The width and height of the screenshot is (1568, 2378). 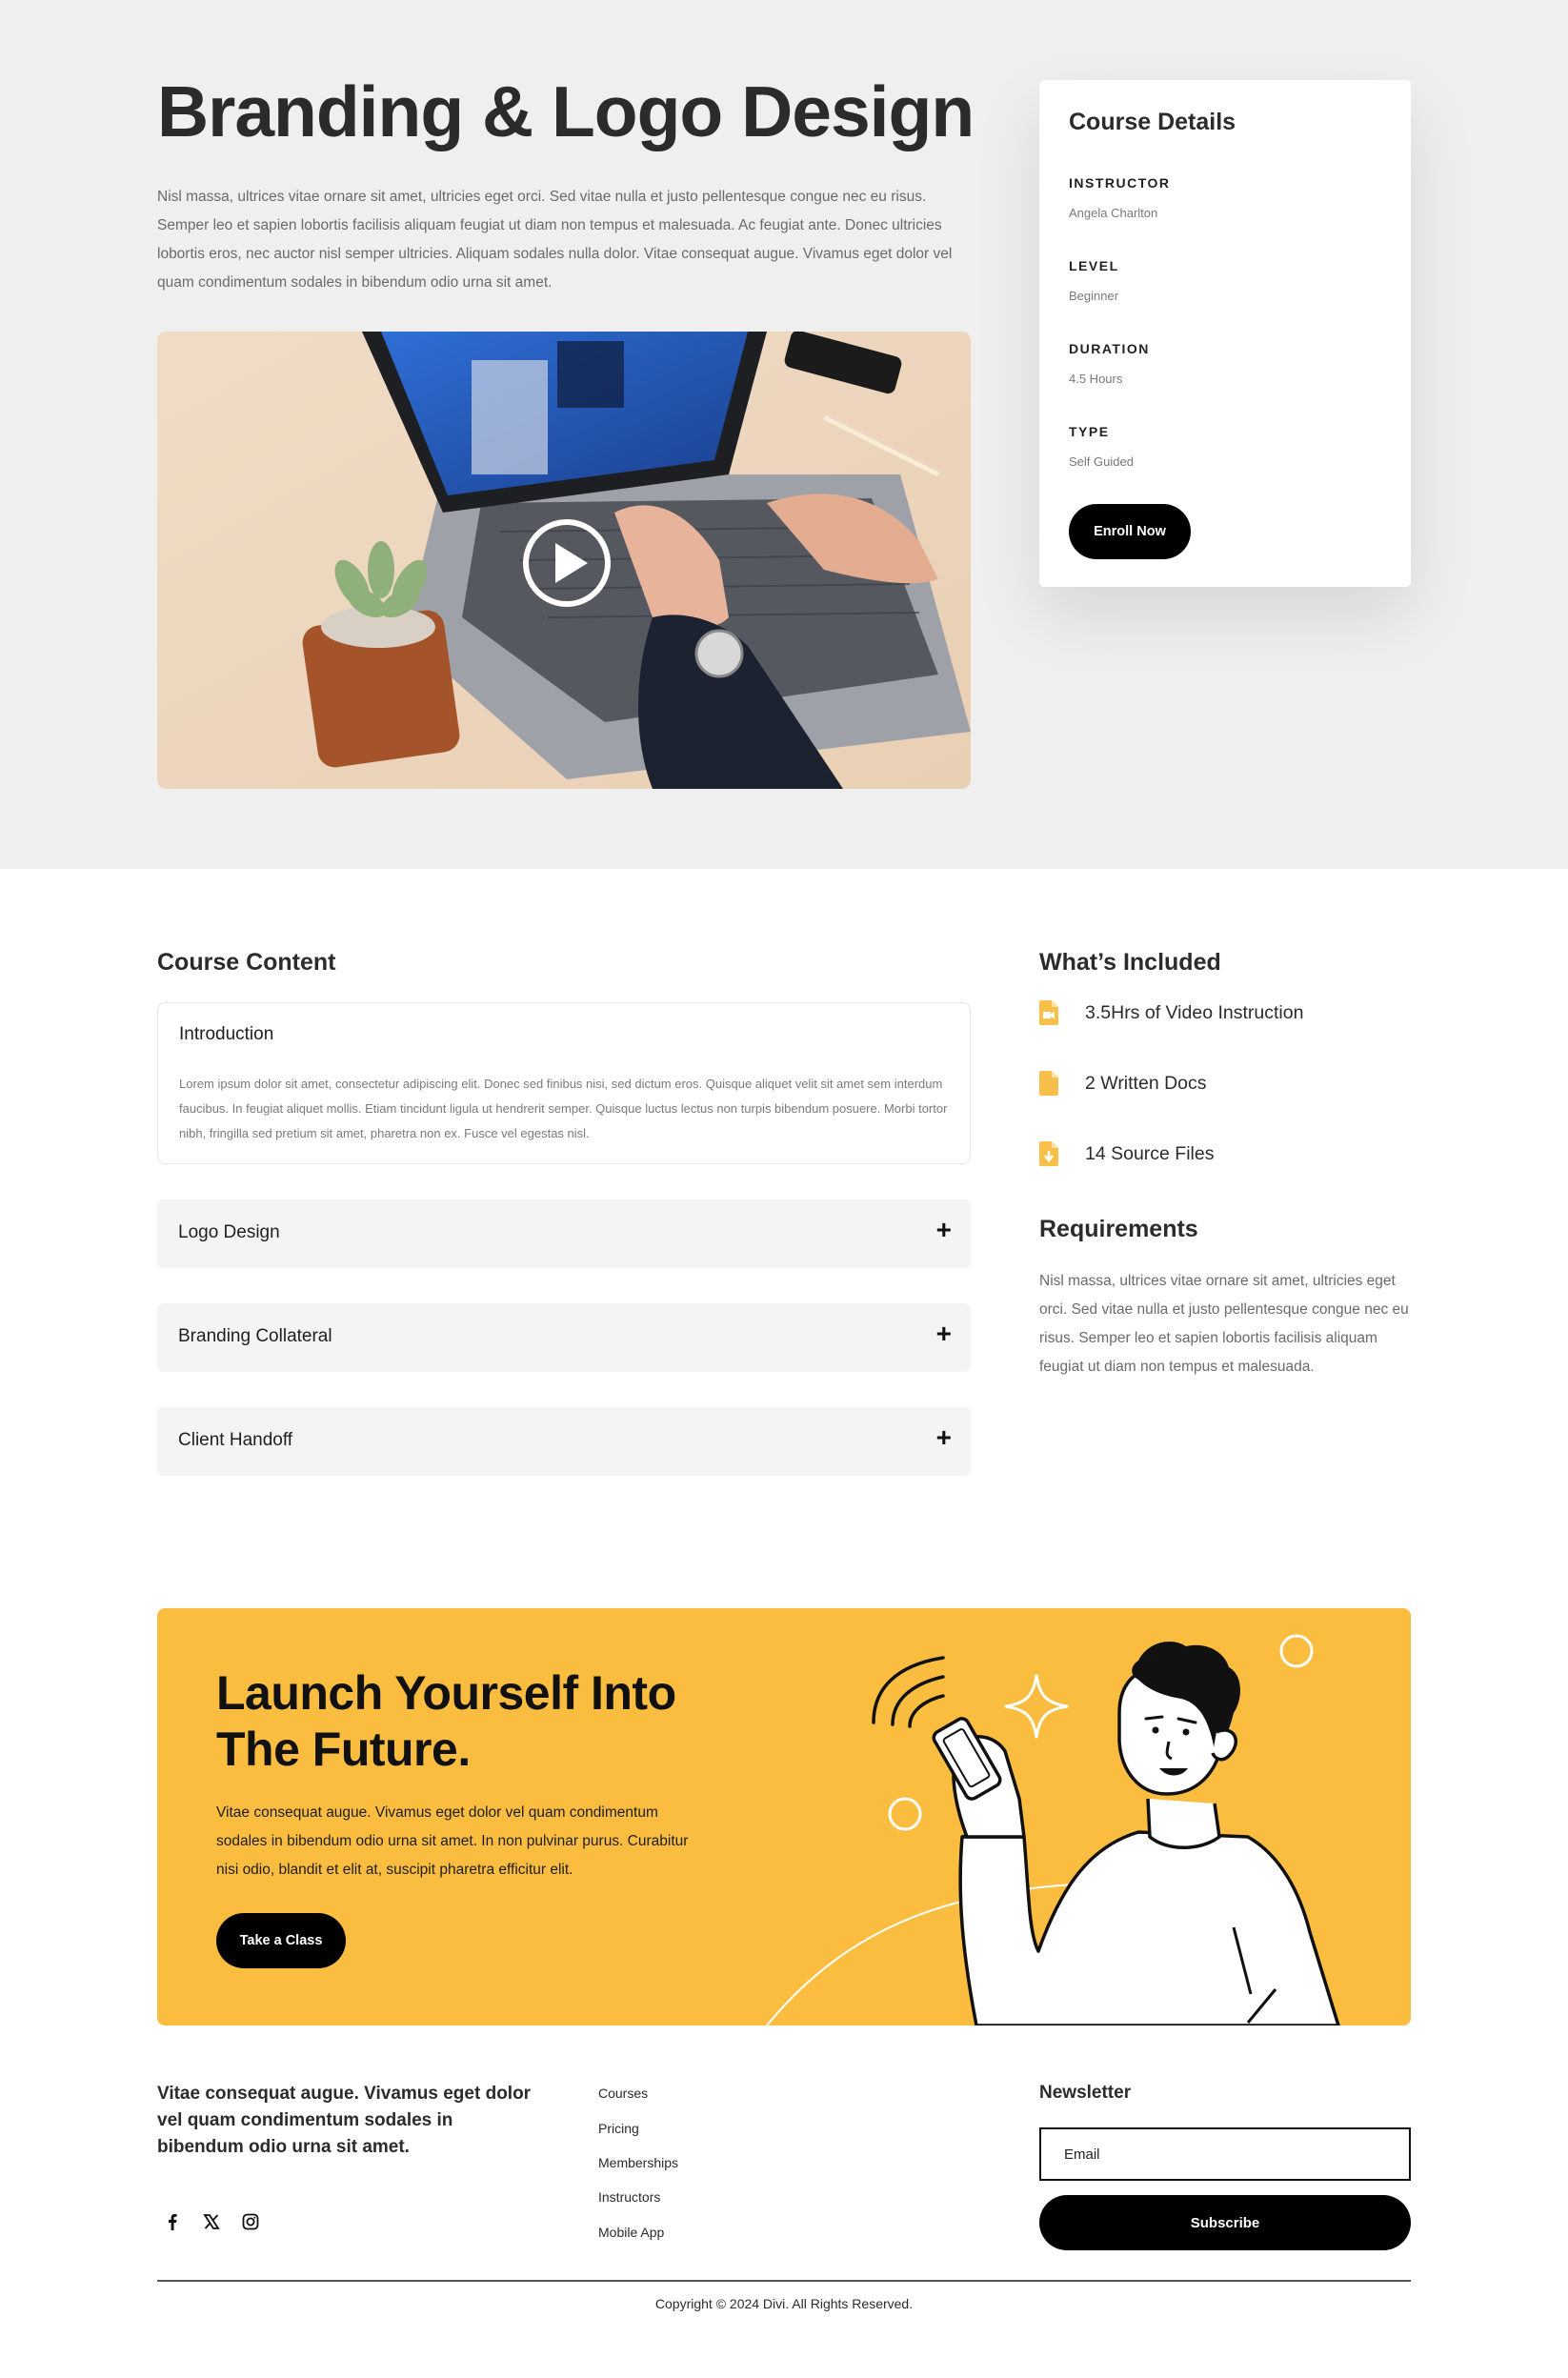 What do you see at coordinates (281, 1940) in the screenshot?
I see `take-a-class-button: Take a Class` at bounding box center [281, 1940].